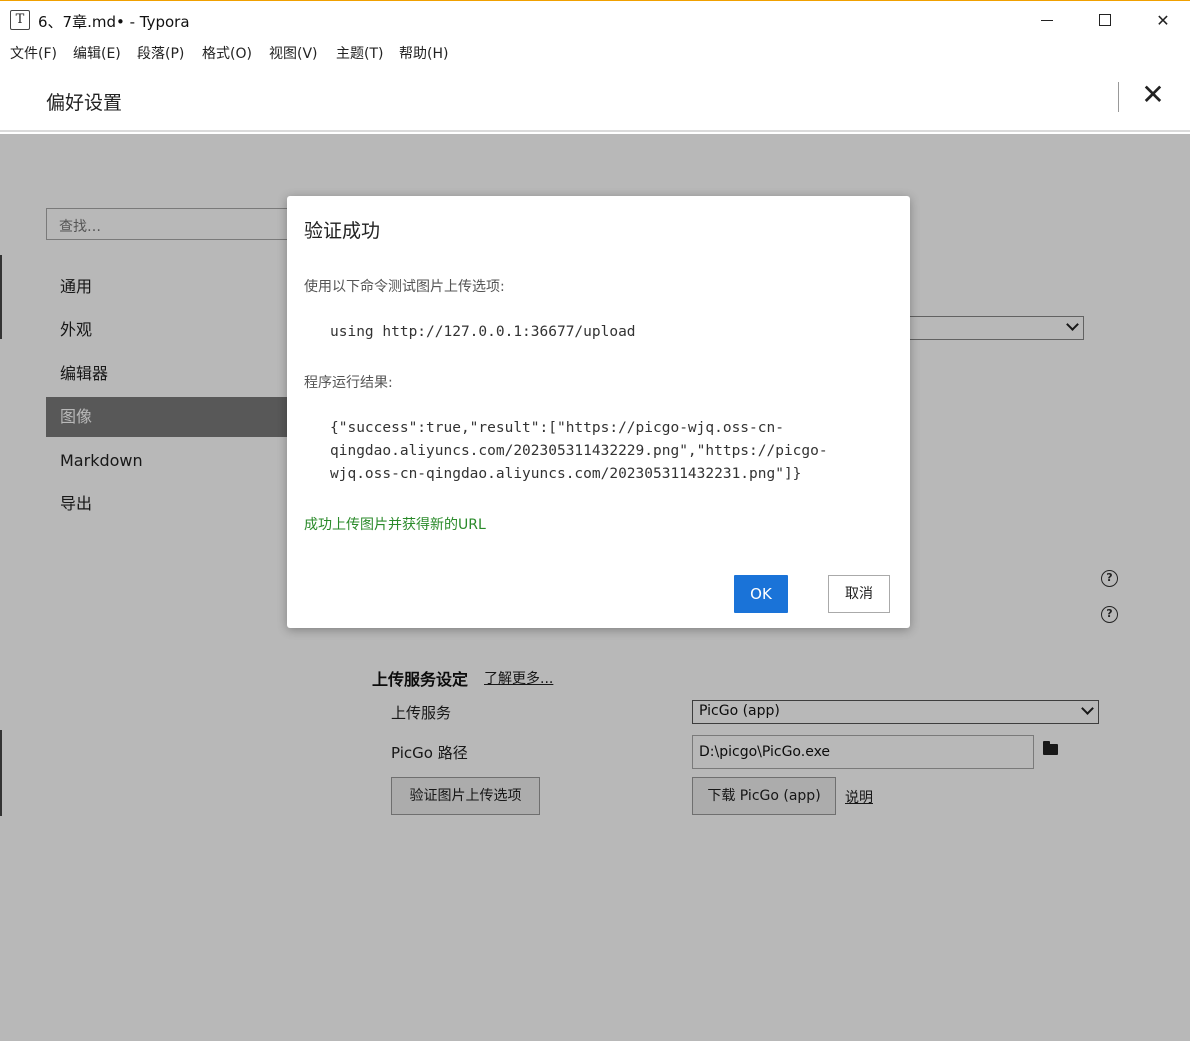  I want to click on header-divider, so click(1118, 97).